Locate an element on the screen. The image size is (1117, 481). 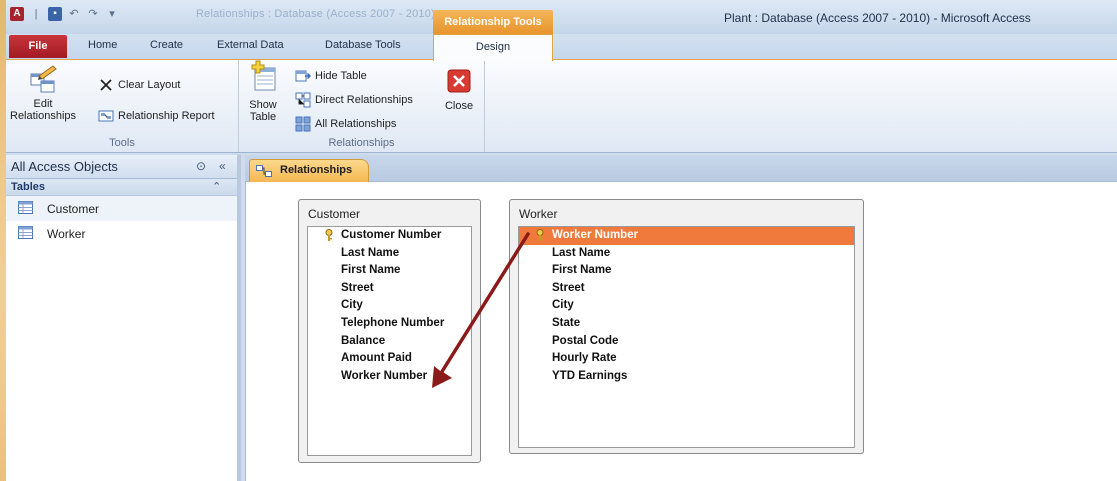
edit-relationships-label: Edit Relationships is located at coordinates (43, 110).